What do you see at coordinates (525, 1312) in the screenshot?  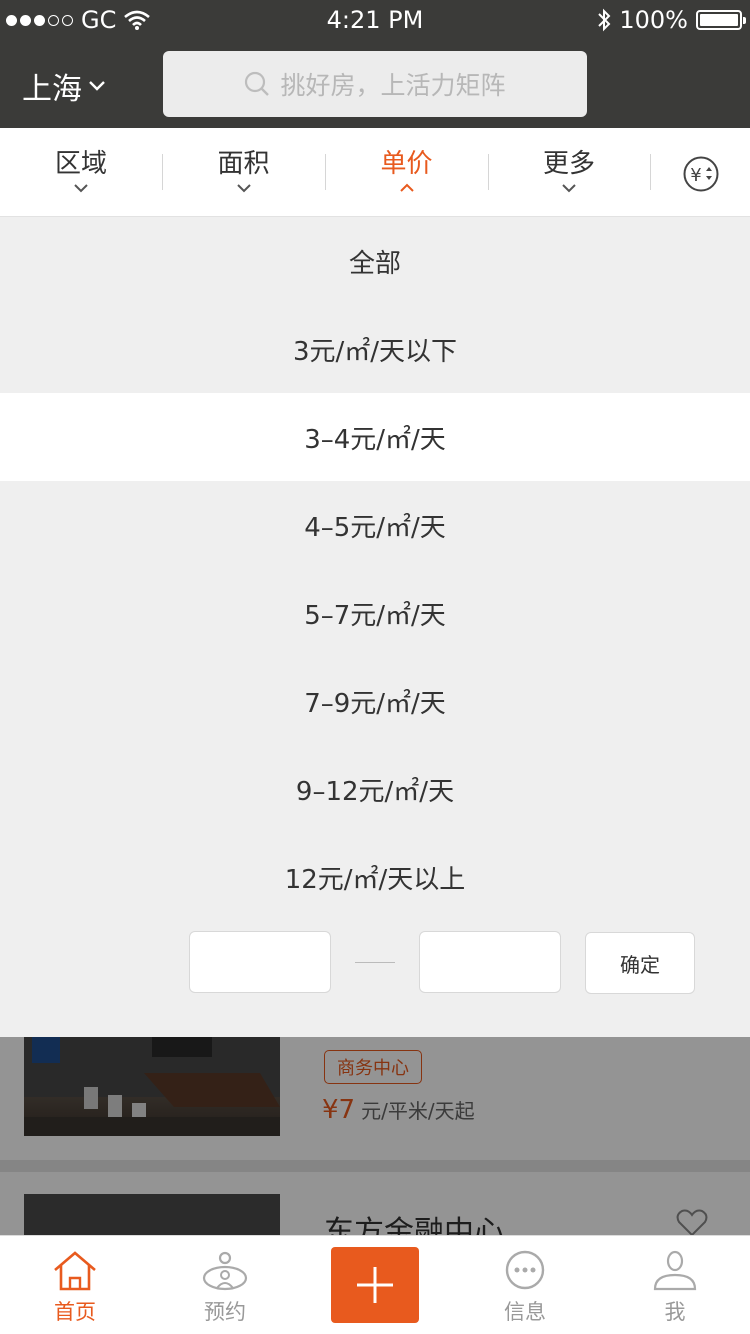 I see `tab-label: 信息` at bounding box center [525, 1312].